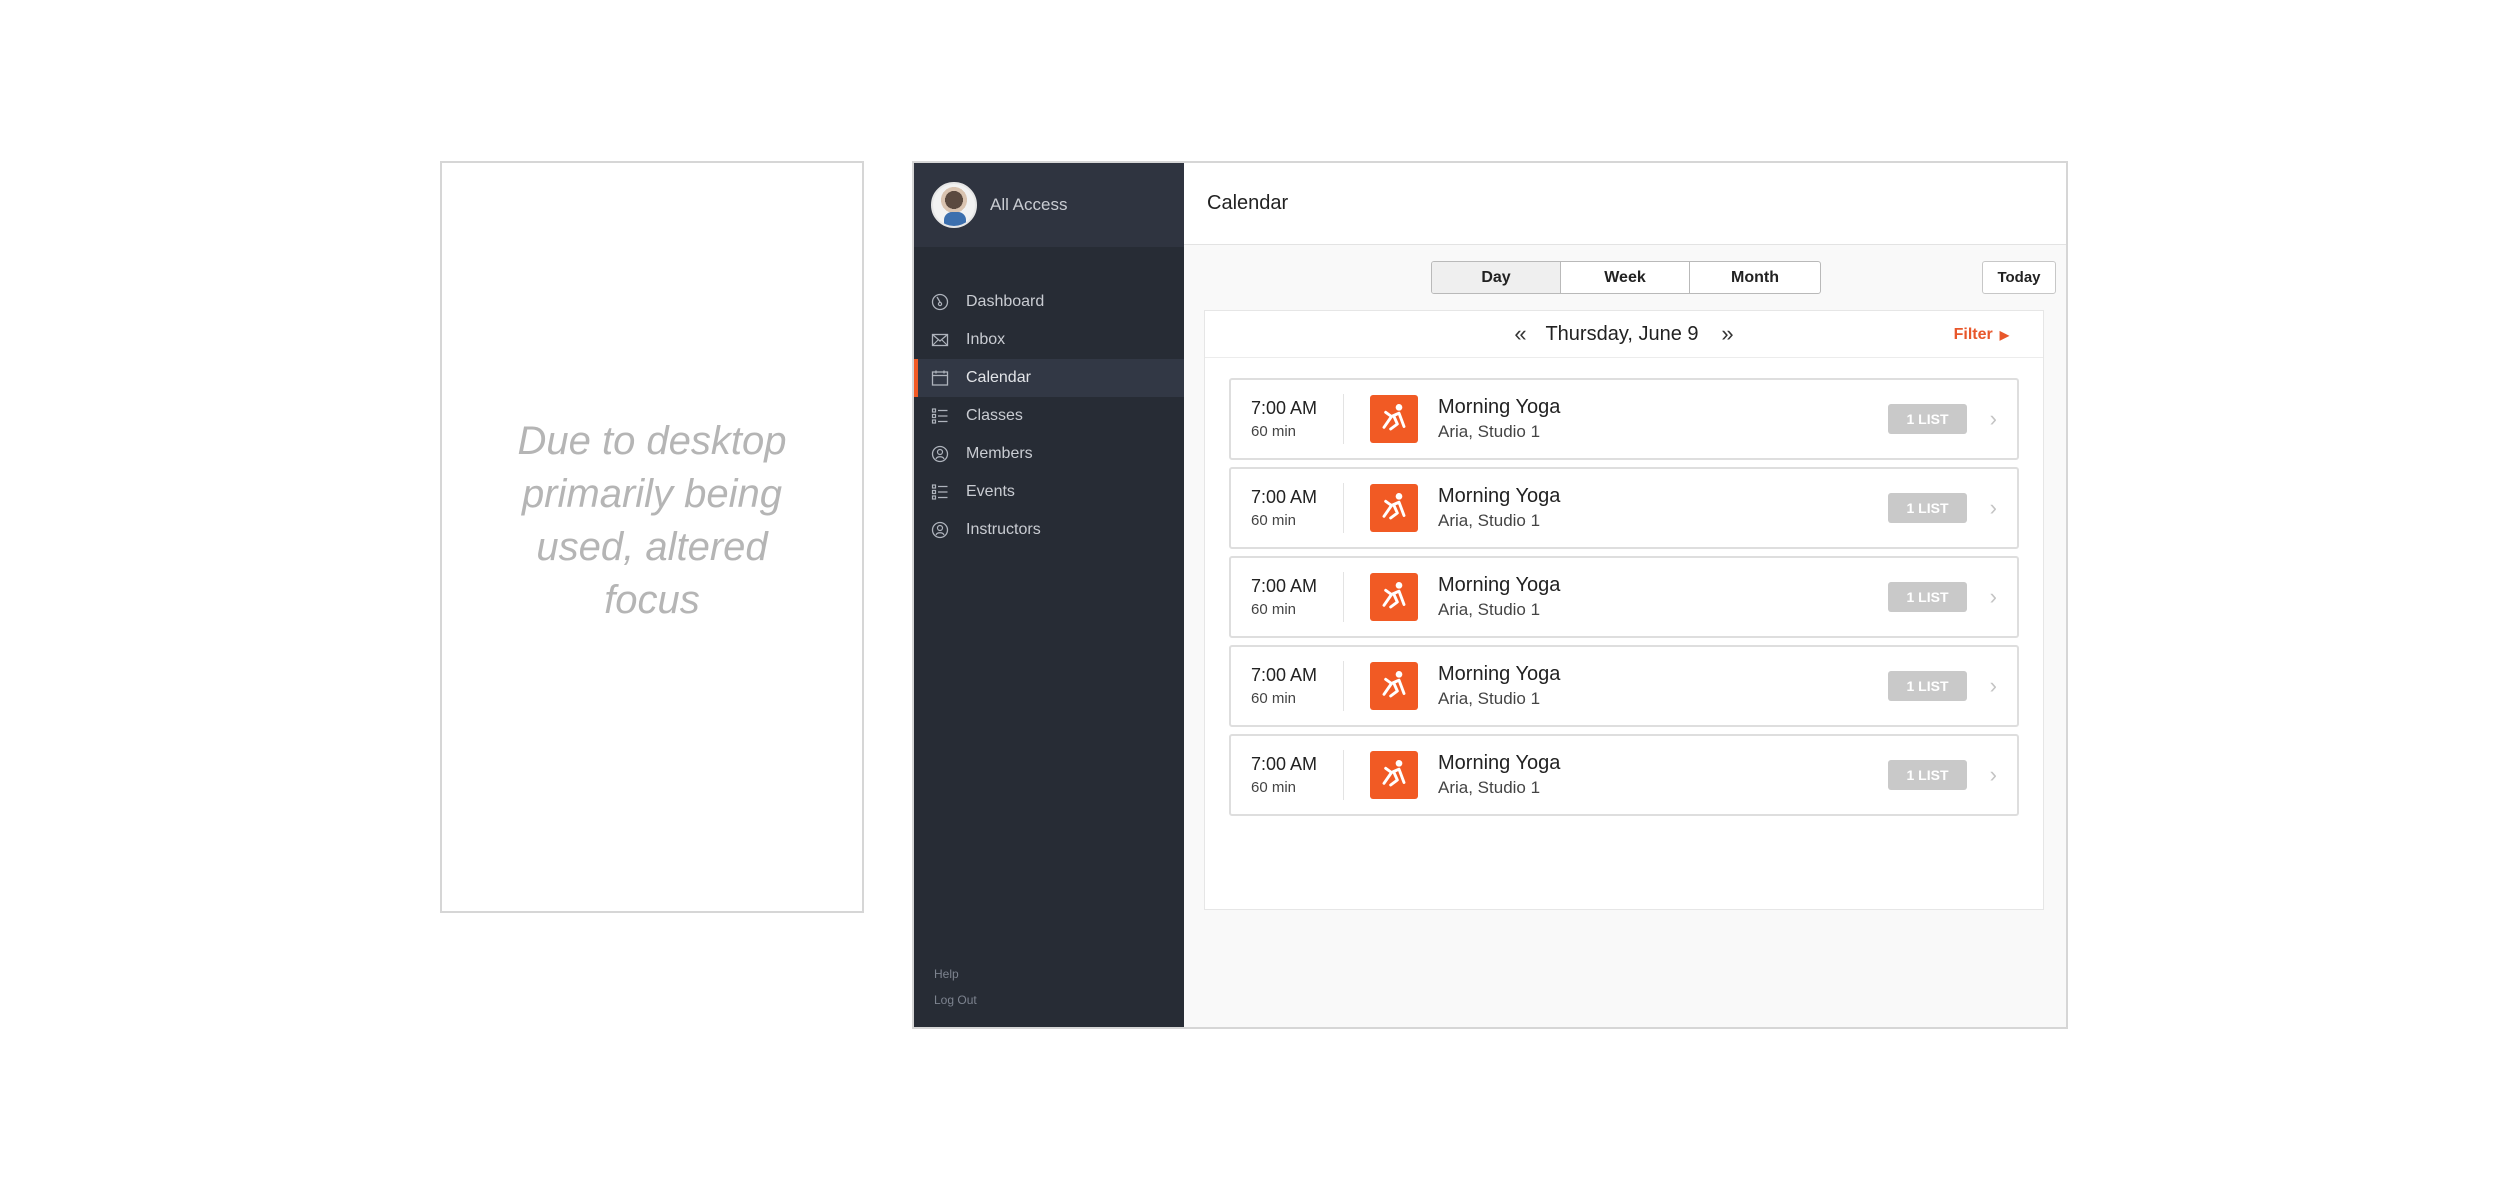 The image size is (2500, 1186). What do you see at coordinates (940, 340) in the screenshot?
I see `inbox-icon` at bounding box center [940, 340].